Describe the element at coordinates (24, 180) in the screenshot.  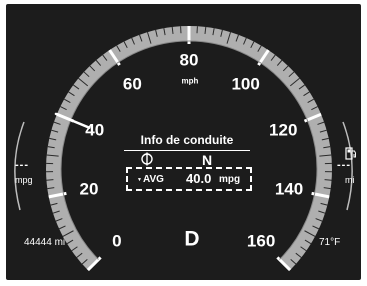
I see `left-gauge-unit: mpg` at that location.